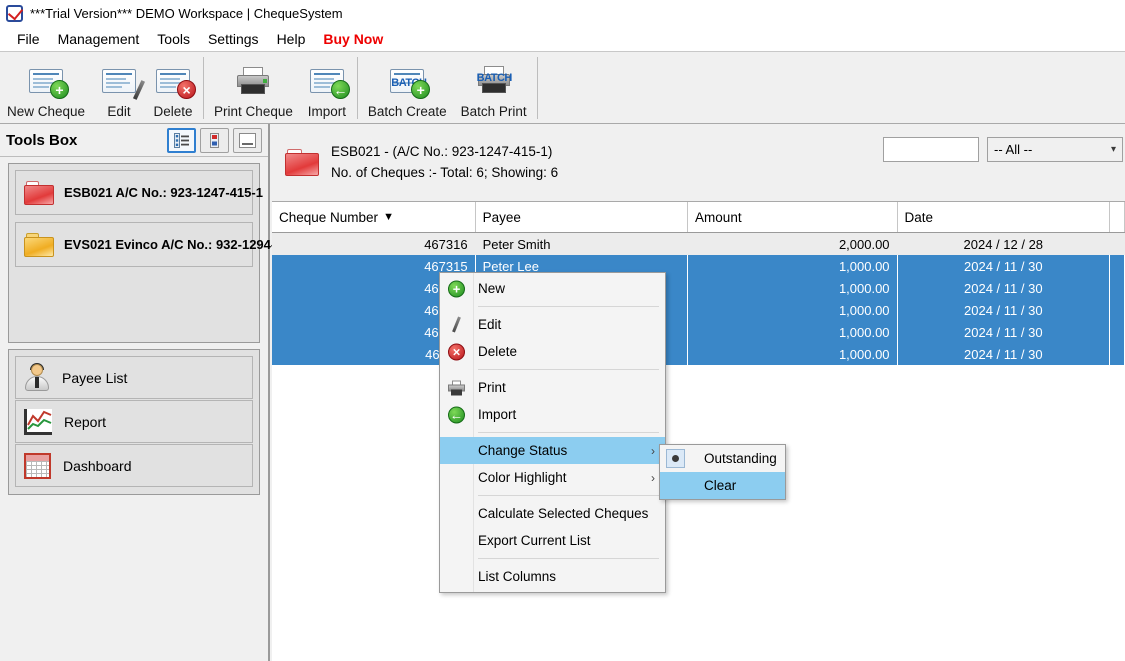 This screenshot has width=1125, height=661. I want to click on table-row: 467314 1,000.00 2024 / 11 / 30, so click(698, 288).